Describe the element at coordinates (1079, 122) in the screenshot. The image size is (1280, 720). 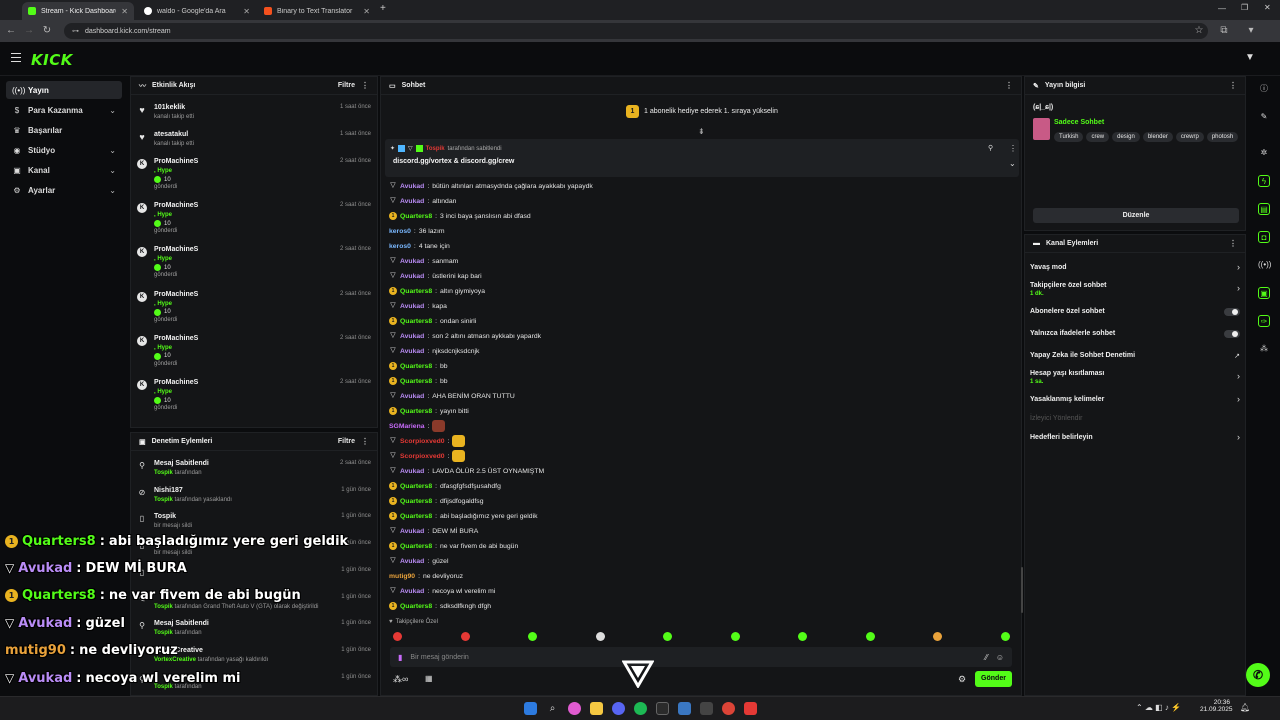
I see `category-name: Sadece Sohbet` at that location.